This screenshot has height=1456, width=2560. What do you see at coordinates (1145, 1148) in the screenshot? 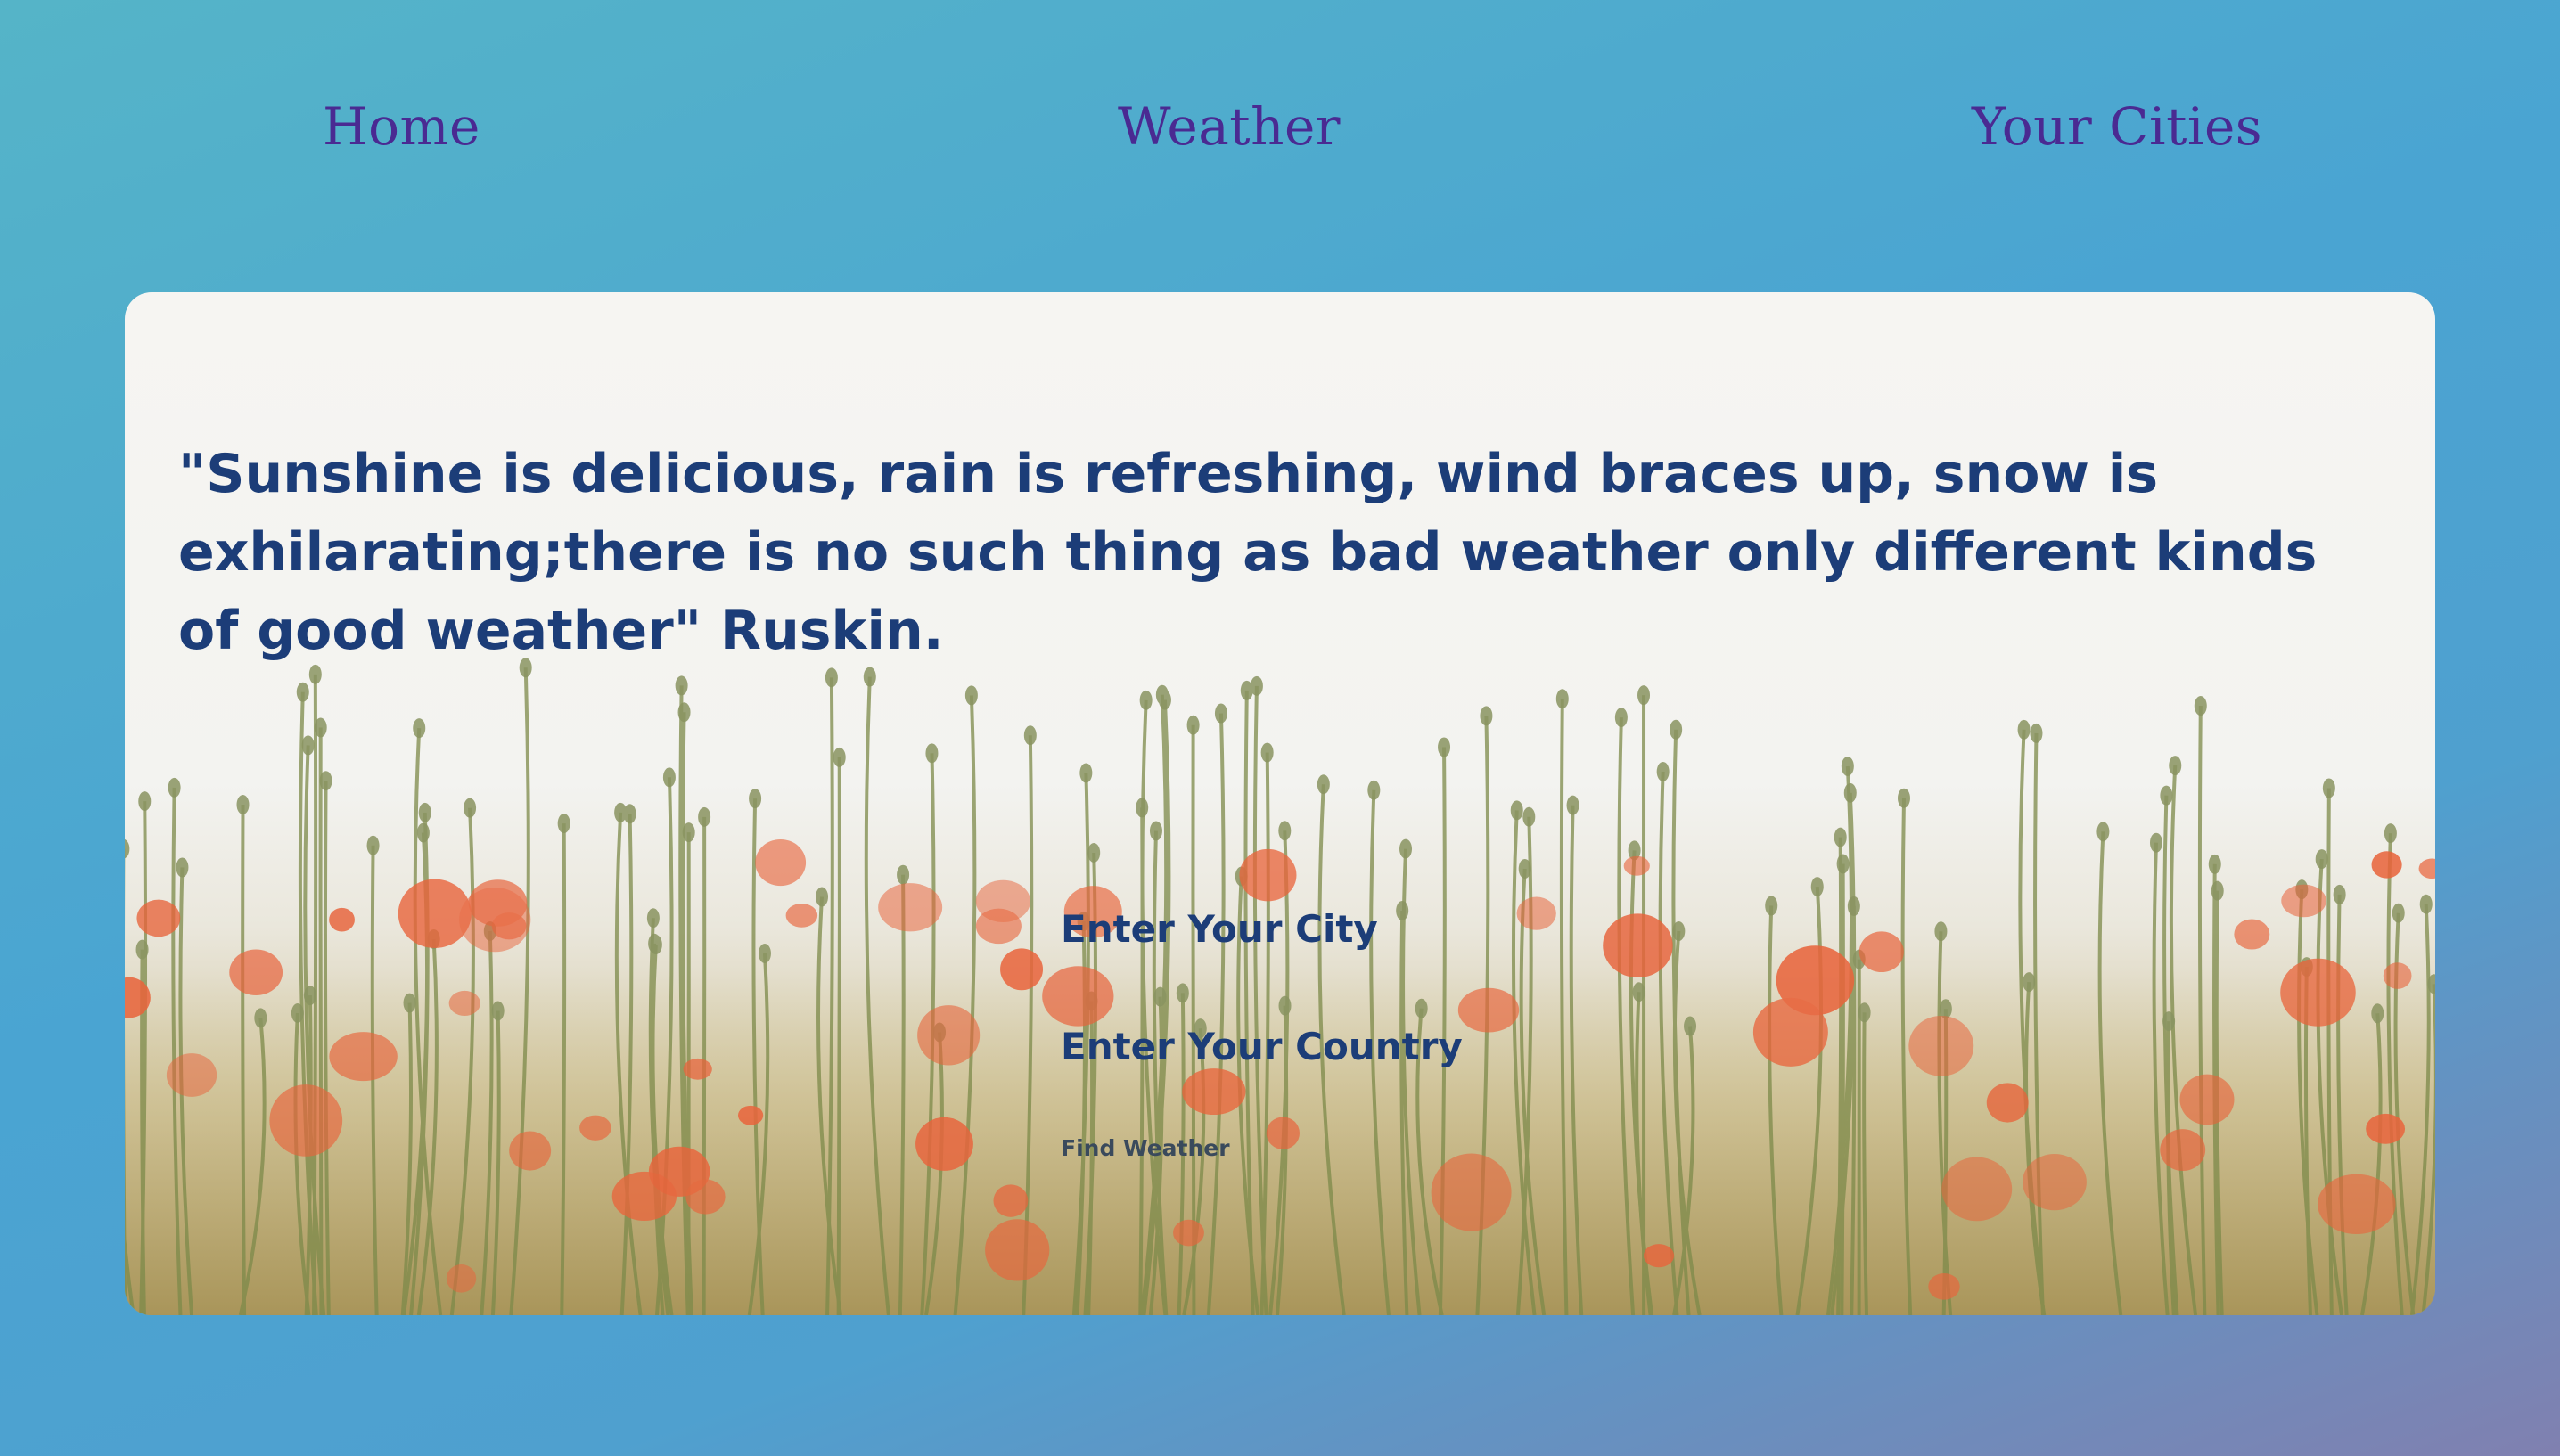
I see `find-weather-button: Find Weather` at bounding box center [1145, 1148].